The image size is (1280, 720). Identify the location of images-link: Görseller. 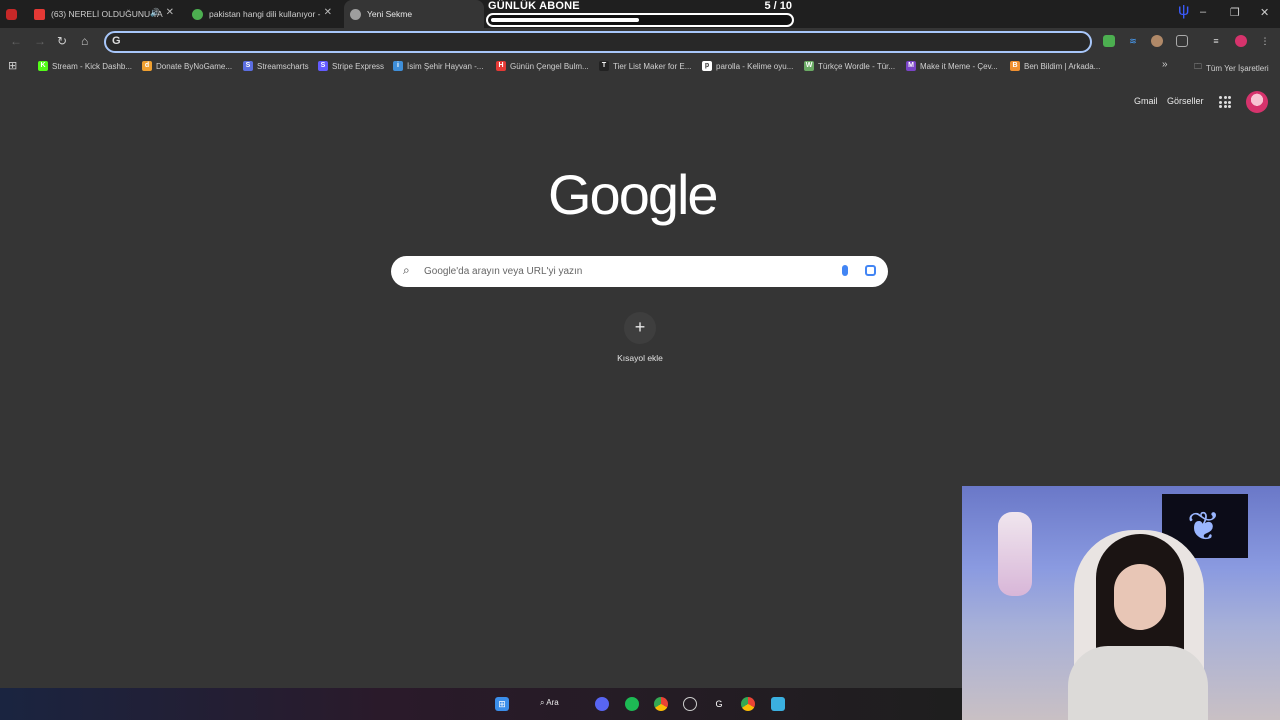
(1185, 101).